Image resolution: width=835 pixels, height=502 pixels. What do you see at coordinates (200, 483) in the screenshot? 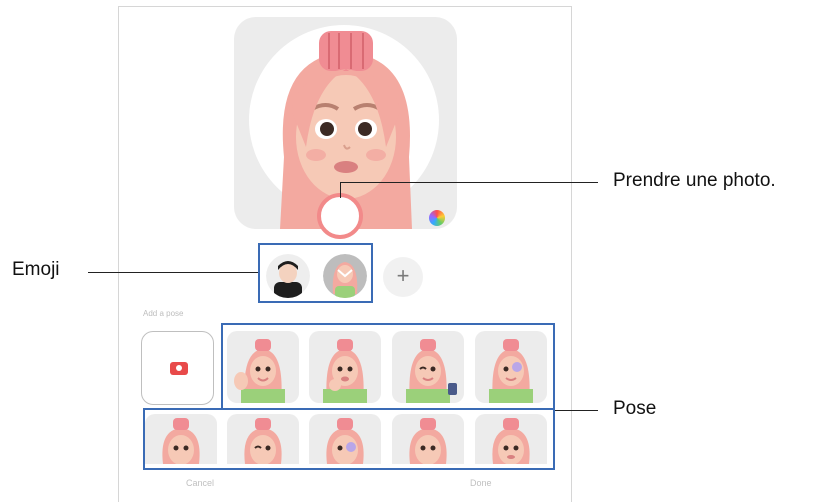
I see `cancel-button: Cancel` at bounding box center [200, 483].